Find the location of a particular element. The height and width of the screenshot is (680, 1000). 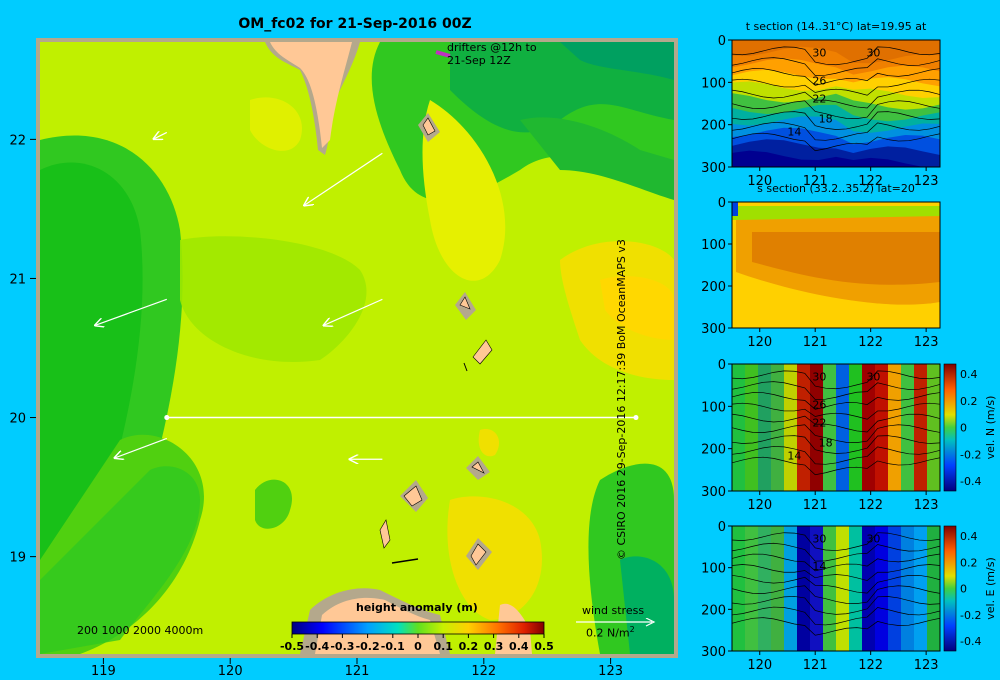

wind-scale-arrow is located at coordinates (616, 622).